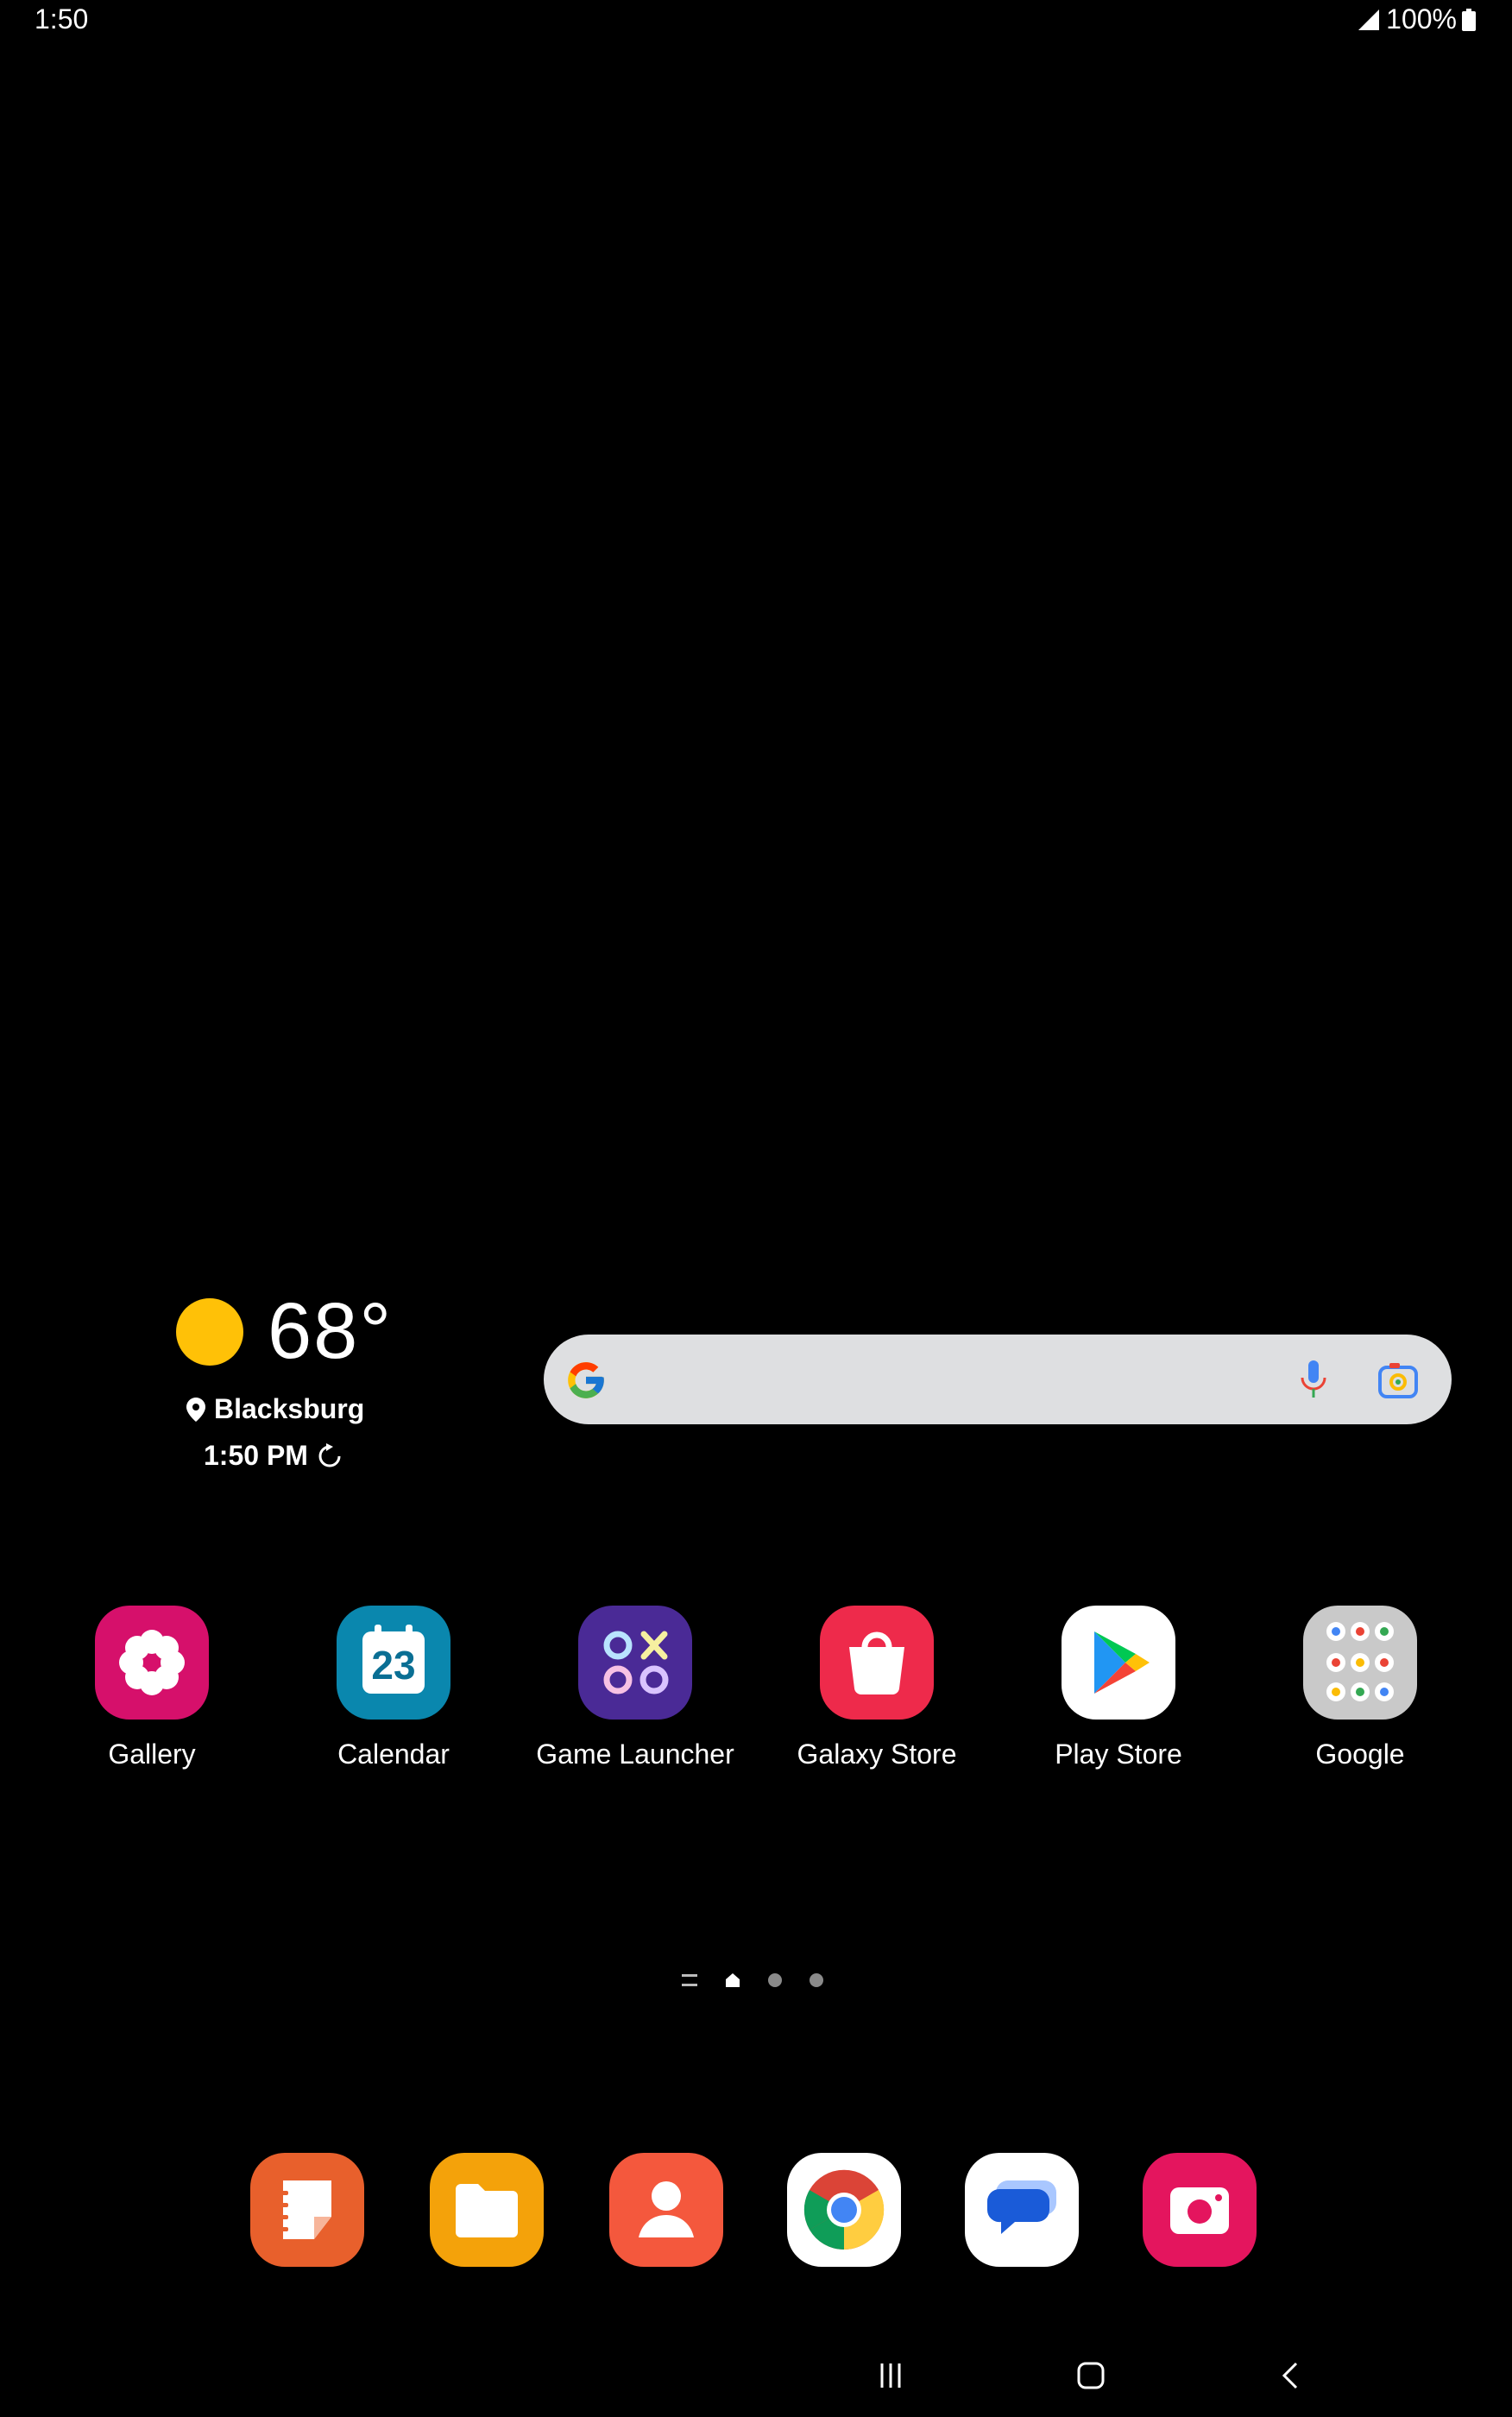  What do you see at coordinates (487, 2210) in the screenshot?
I see `my-files-icon` at bounding box center [487, 2210].